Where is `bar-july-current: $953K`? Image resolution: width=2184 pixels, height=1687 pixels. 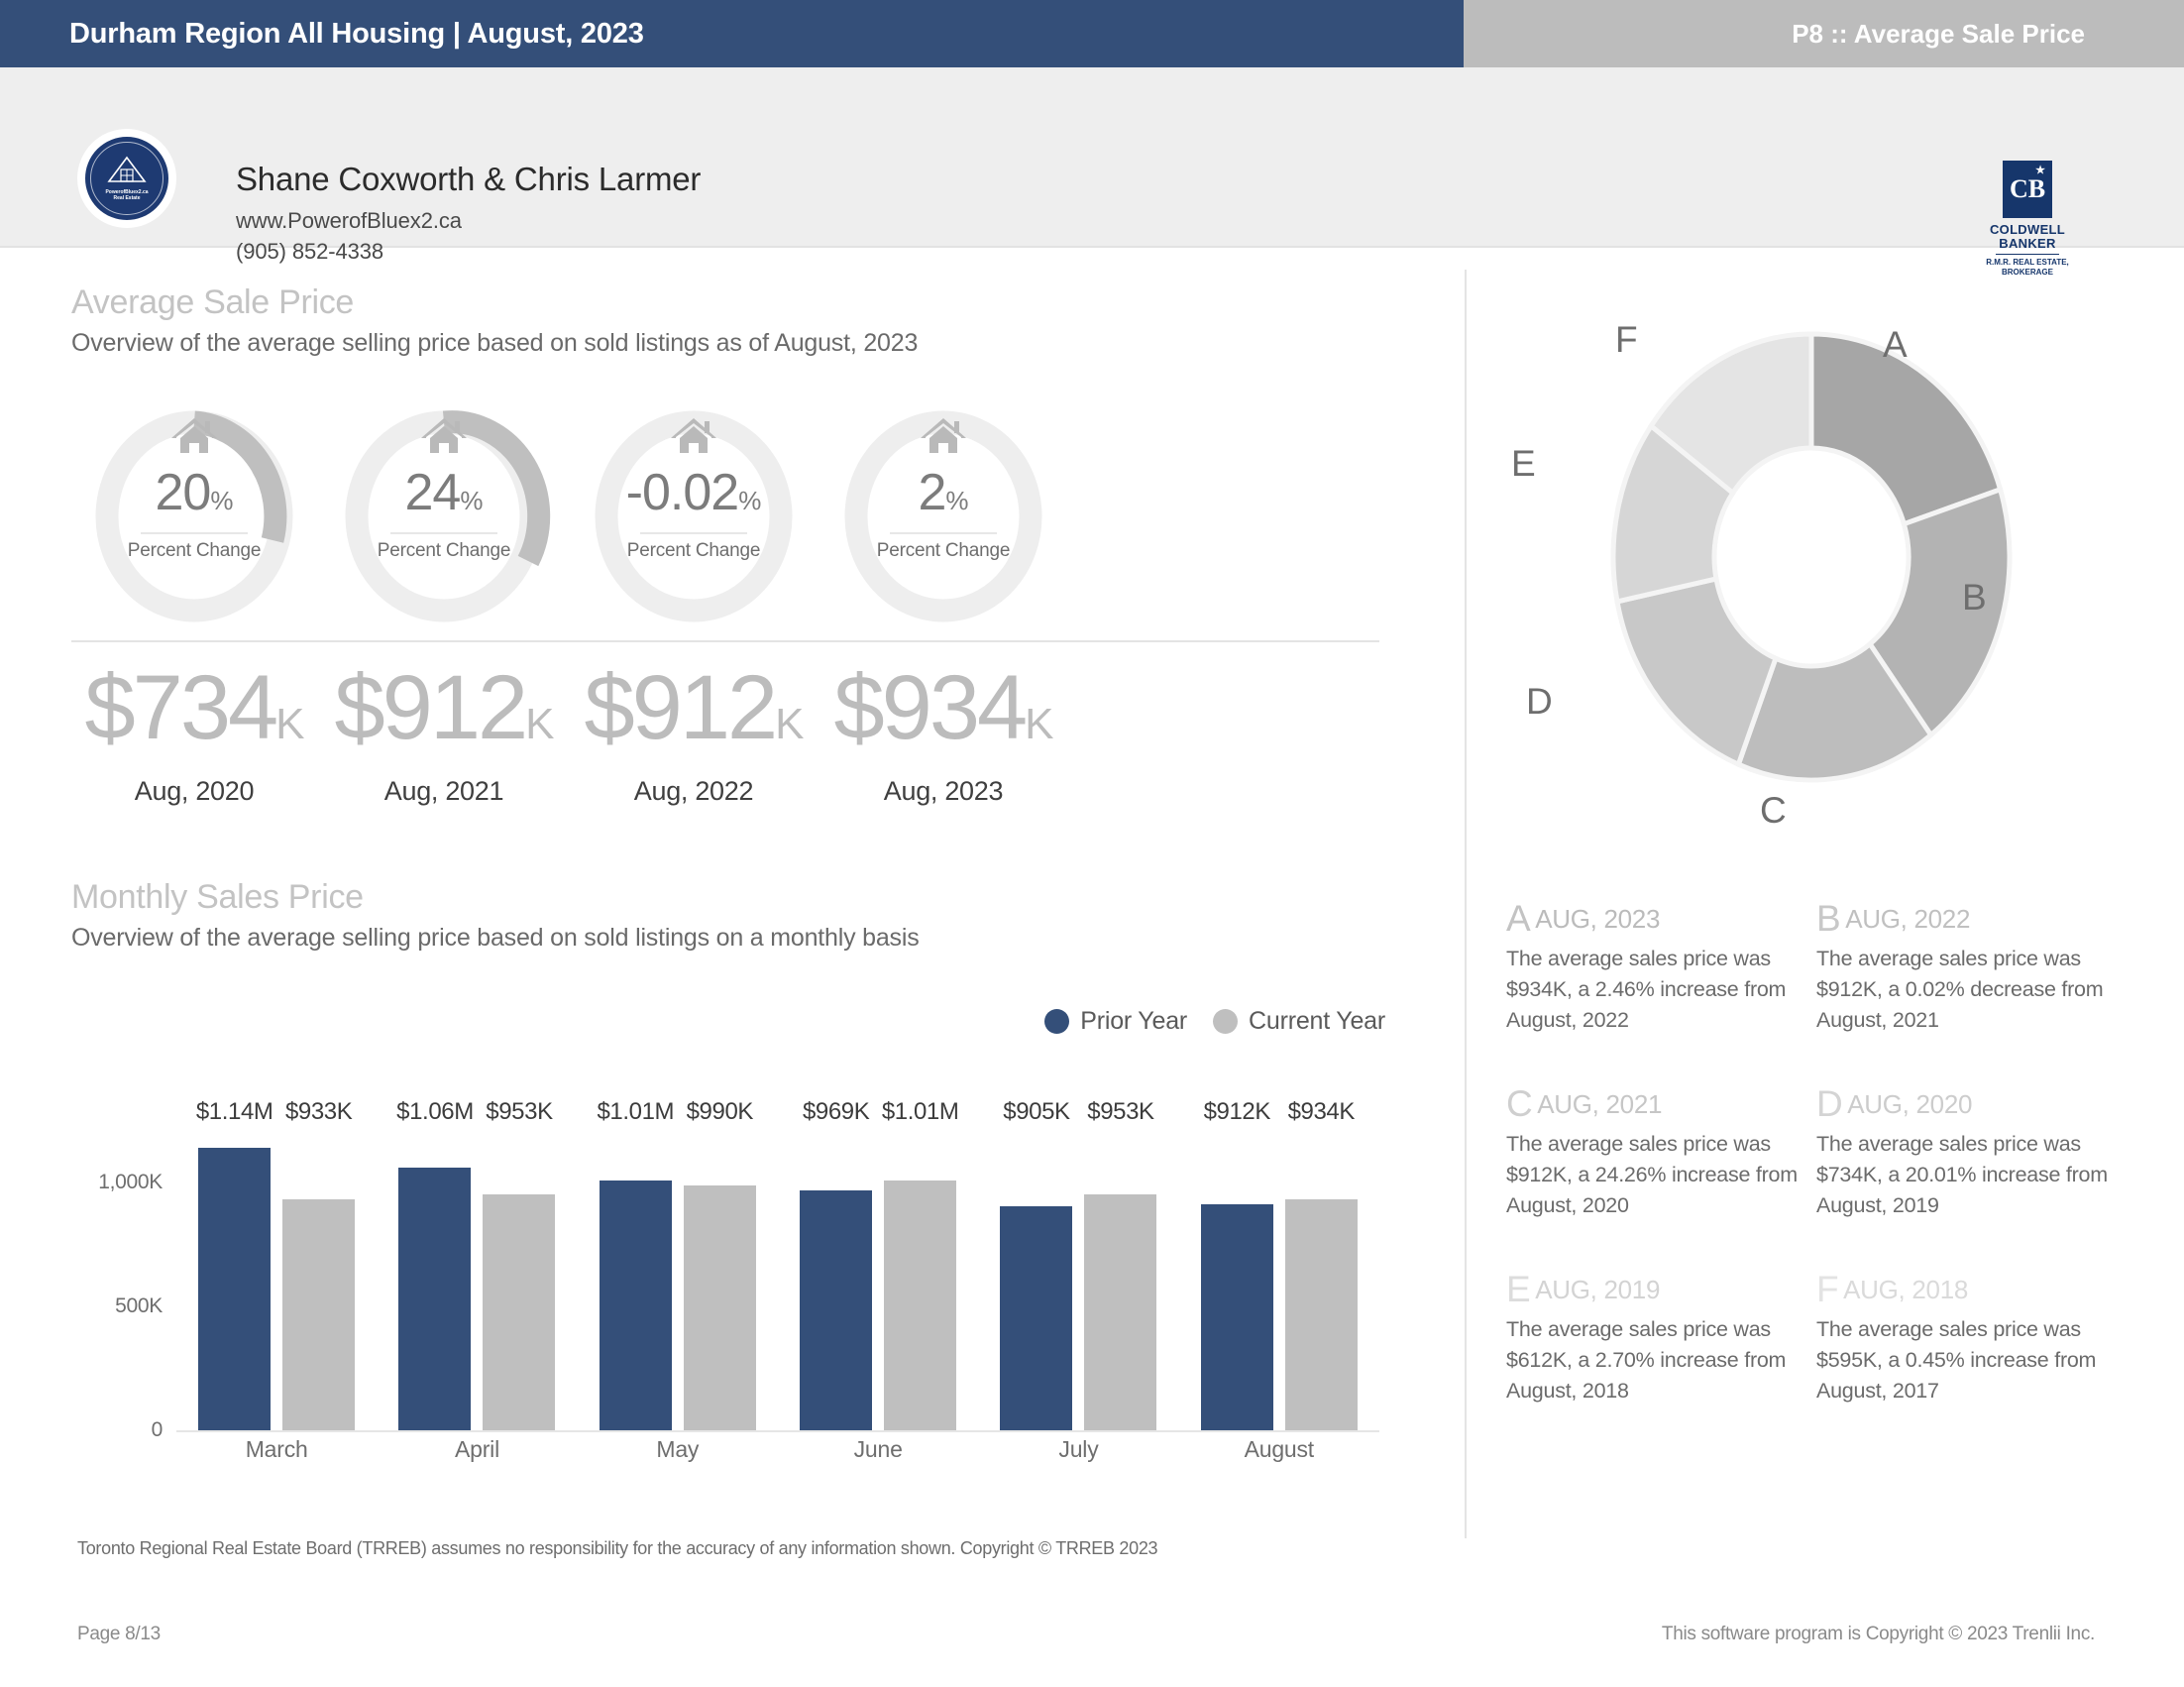 bar-july-current: $953K is located at coordinates (1120, 1264).